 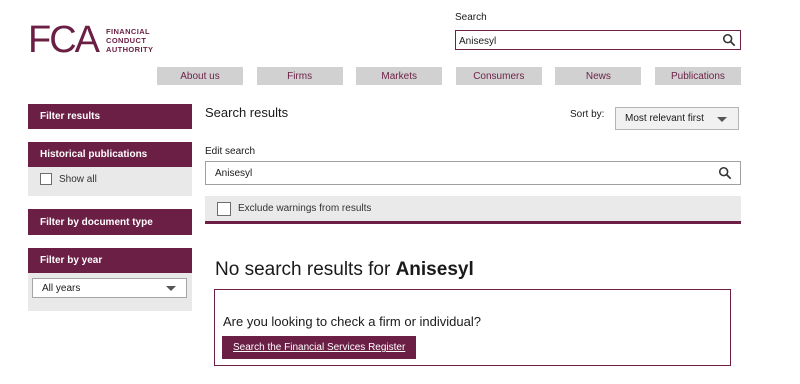 What do you see at coordinates (434, 269) in the screenshot?
I see `no-results-term: Anisesyl` at bounding box center [434, 269].